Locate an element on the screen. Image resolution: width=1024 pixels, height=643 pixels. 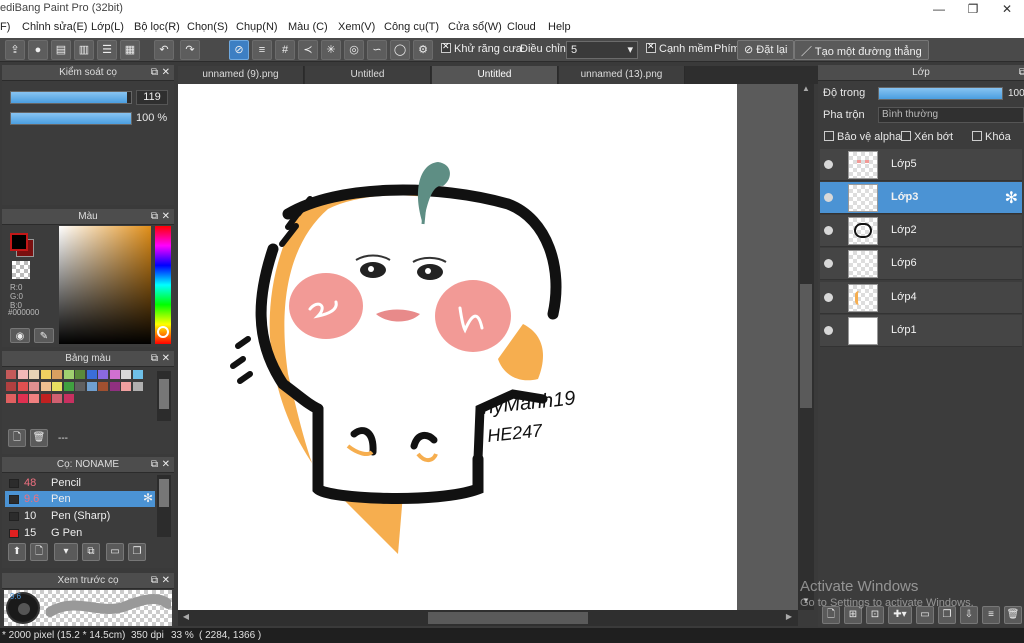
lock-option: Khóa is located at coordinates (991, 137).